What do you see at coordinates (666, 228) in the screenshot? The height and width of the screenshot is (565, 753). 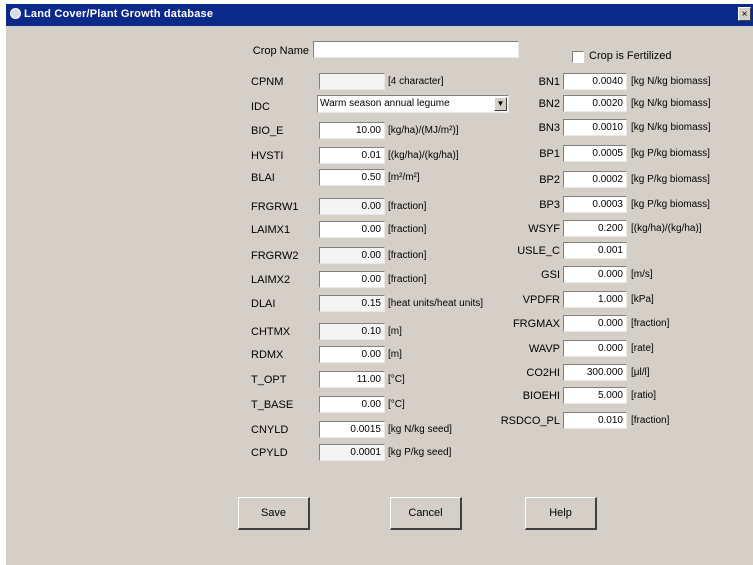 I see `wsyf-unit: [(kg/ha)/(kg/ha)]` at bounding box center [666, 228].